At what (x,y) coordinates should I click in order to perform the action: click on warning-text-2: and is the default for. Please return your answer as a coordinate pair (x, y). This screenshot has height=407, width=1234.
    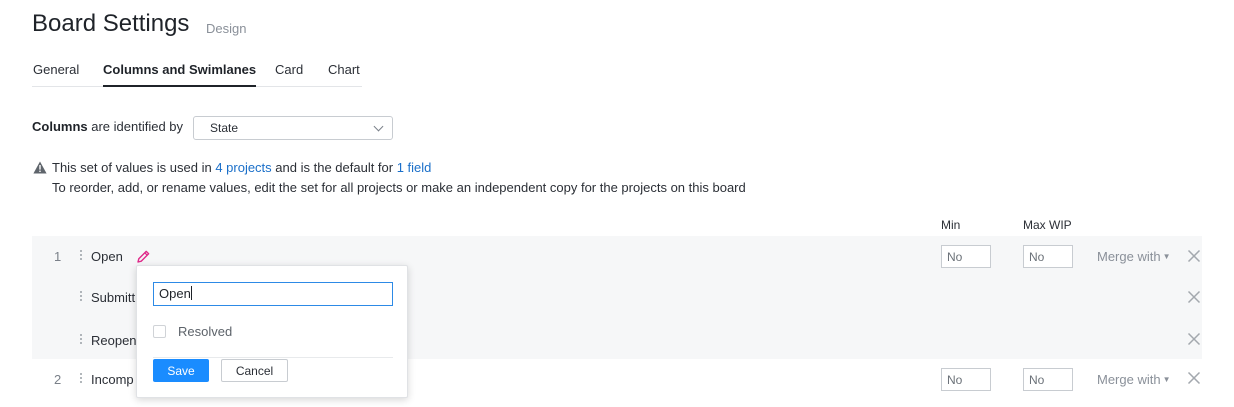
    Looking at the image, I should click on (334, 167).